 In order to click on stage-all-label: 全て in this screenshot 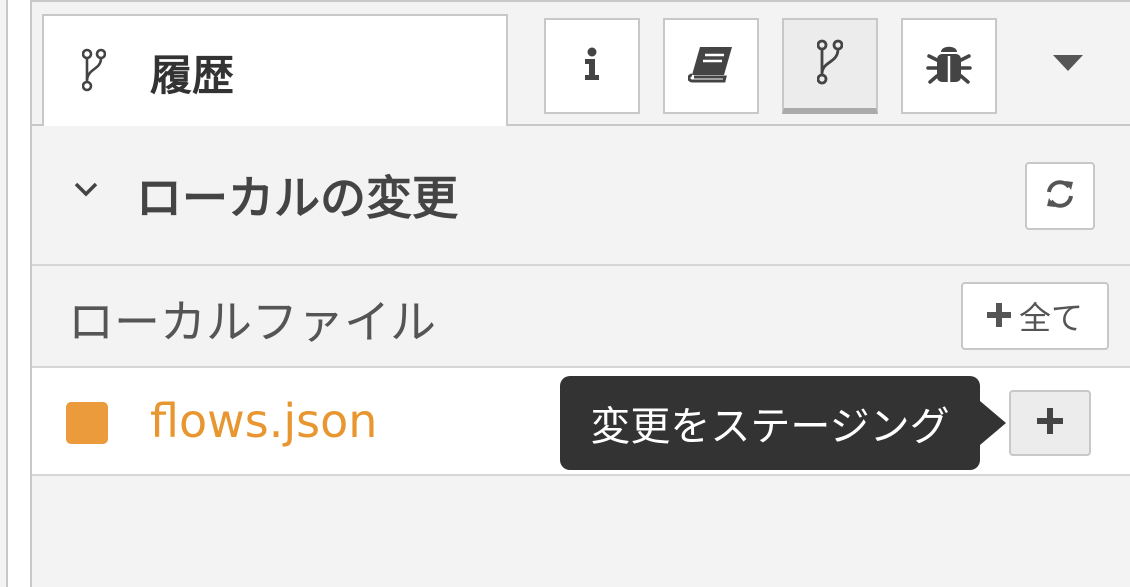, I will do `click(1050, 318)`.